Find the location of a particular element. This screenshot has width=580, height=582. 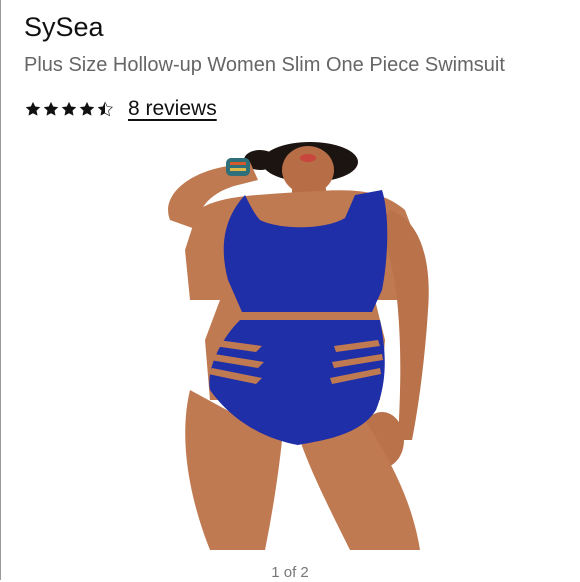

left-border is located at coordinates (0, 290).